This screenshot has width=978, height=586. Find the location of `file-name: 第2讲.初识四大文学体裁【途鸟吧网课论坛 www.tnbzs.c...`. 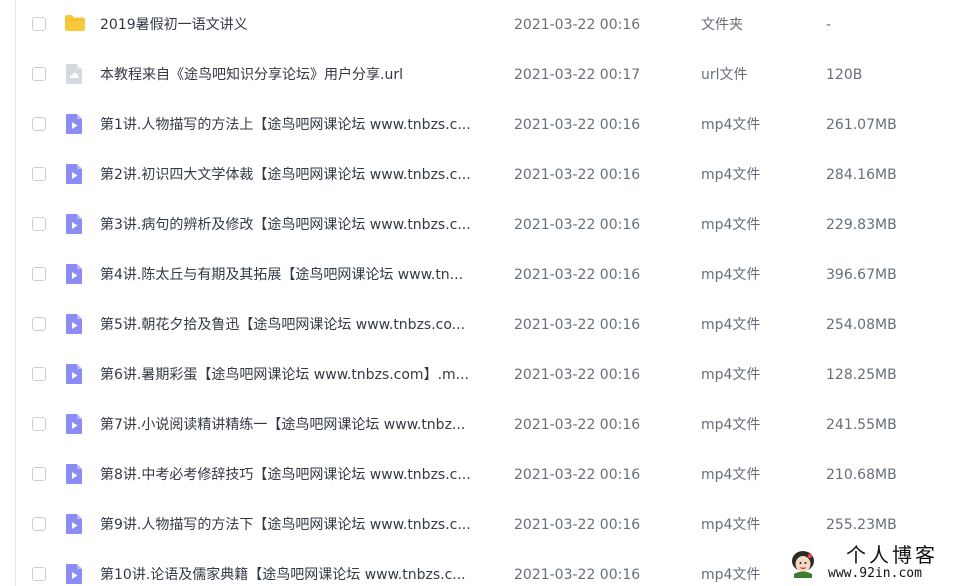

file-name: 第2讲.初识四大文学体裁【途鸟吧网课论坛 www.tnbzs.c... is located at coordinates (300, 175).